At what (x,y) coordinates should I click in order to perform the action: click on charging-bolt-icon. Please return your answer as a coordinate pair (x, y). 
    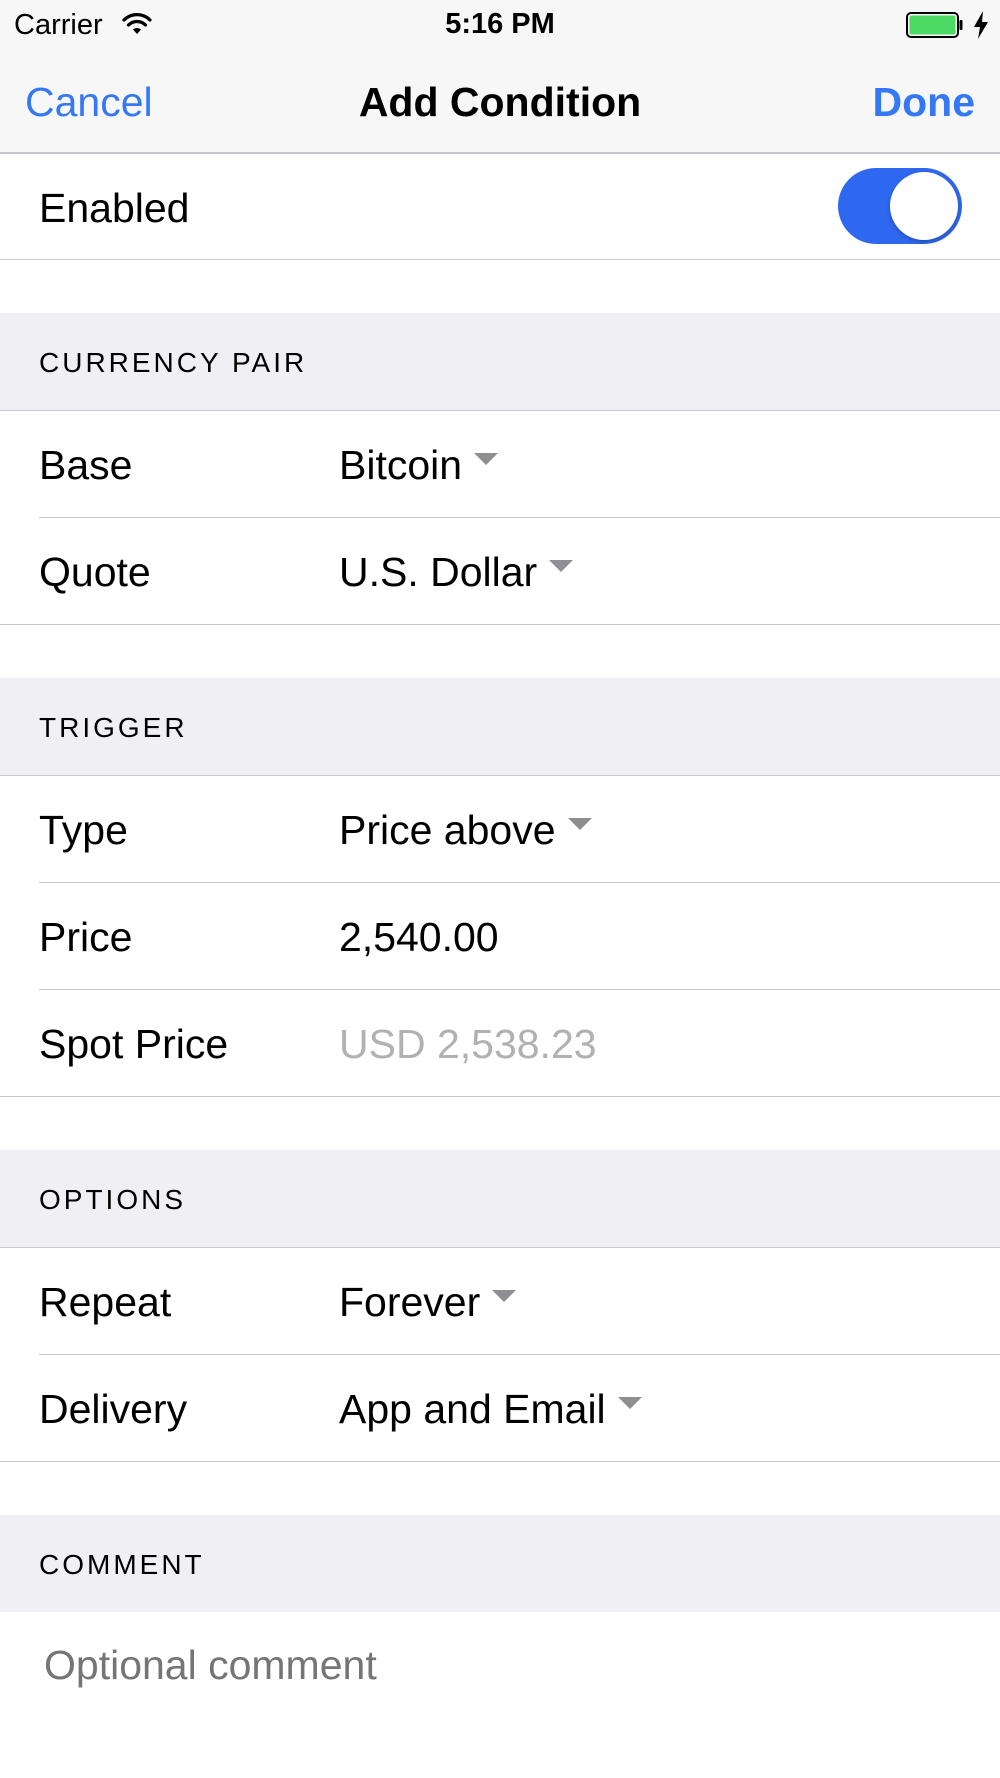
    Looking at the image, I should click on (981, 25).